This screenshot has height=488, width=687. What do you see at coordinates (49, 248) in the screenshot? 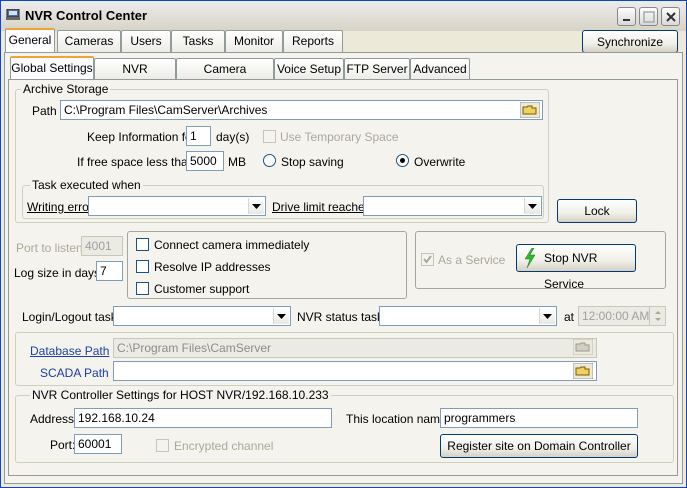
I see `port-to-listen-label: Port to listen` at bounding box center [49, 248].